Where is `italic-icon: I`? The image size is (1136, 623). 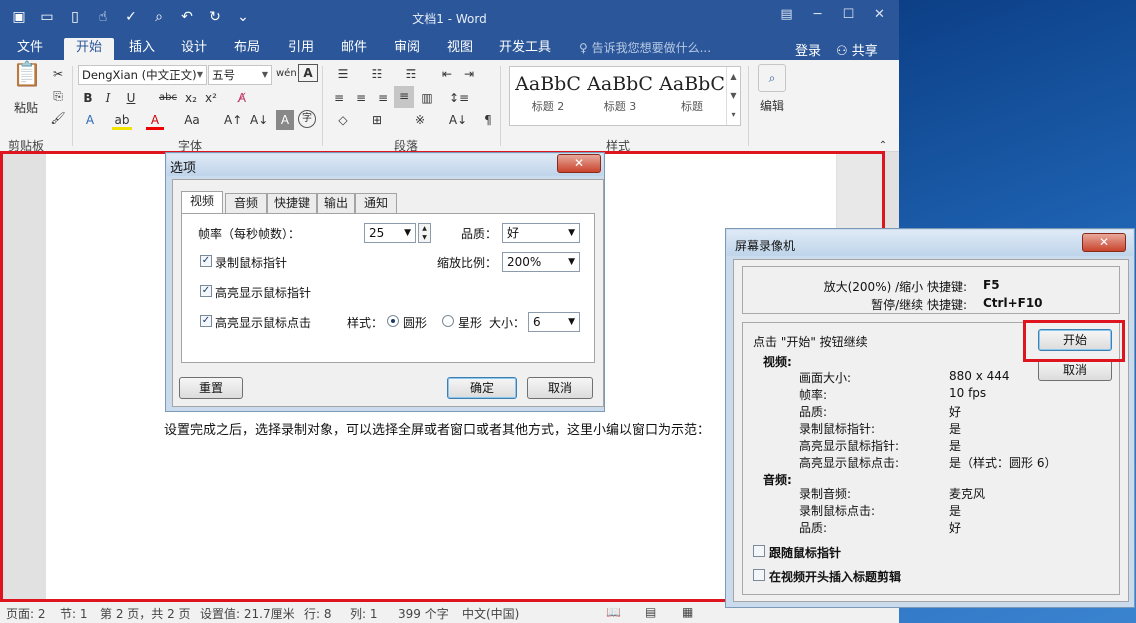
italic-icon: I is located at coordinates (108, 98).